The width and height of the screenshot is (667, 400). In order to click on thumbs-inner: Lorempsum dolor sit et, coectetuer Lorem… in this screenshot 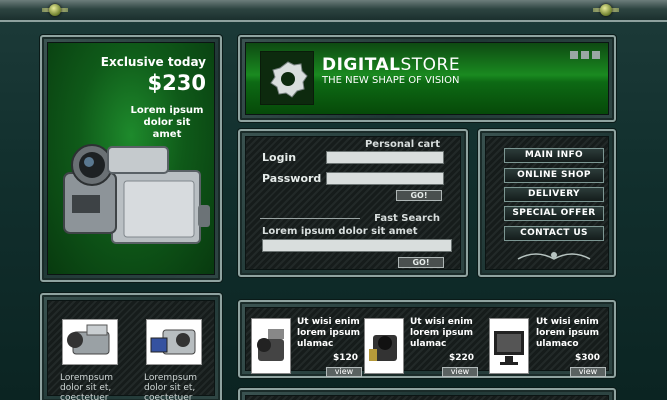, I will do `click(131, 350)`.